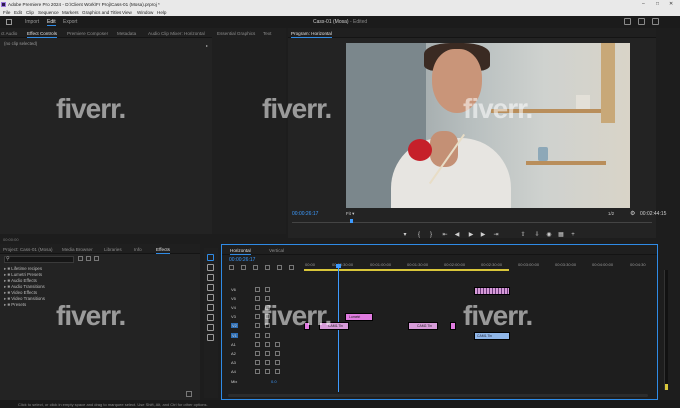  Describe the element at coordinates (77, 249) in the screenshot. I see `tab-media-browser: Media Browser` at that location.